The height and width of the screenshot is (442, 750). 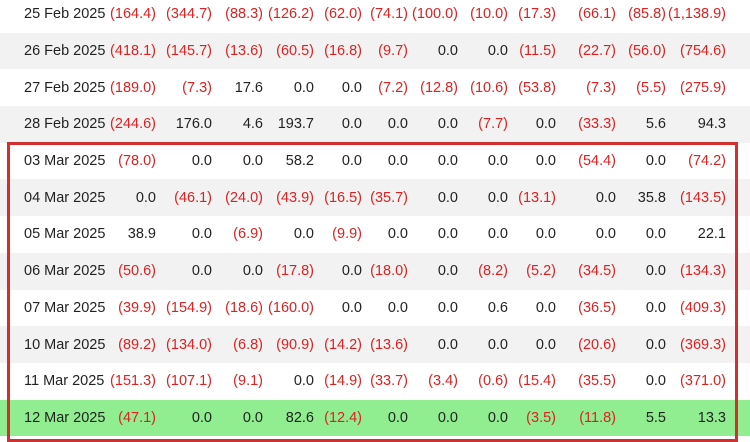 What do you see at coordinates (703, 51) in the screenshot?
I see `value-cell: (754.6)` at bounding box center [703, 51].